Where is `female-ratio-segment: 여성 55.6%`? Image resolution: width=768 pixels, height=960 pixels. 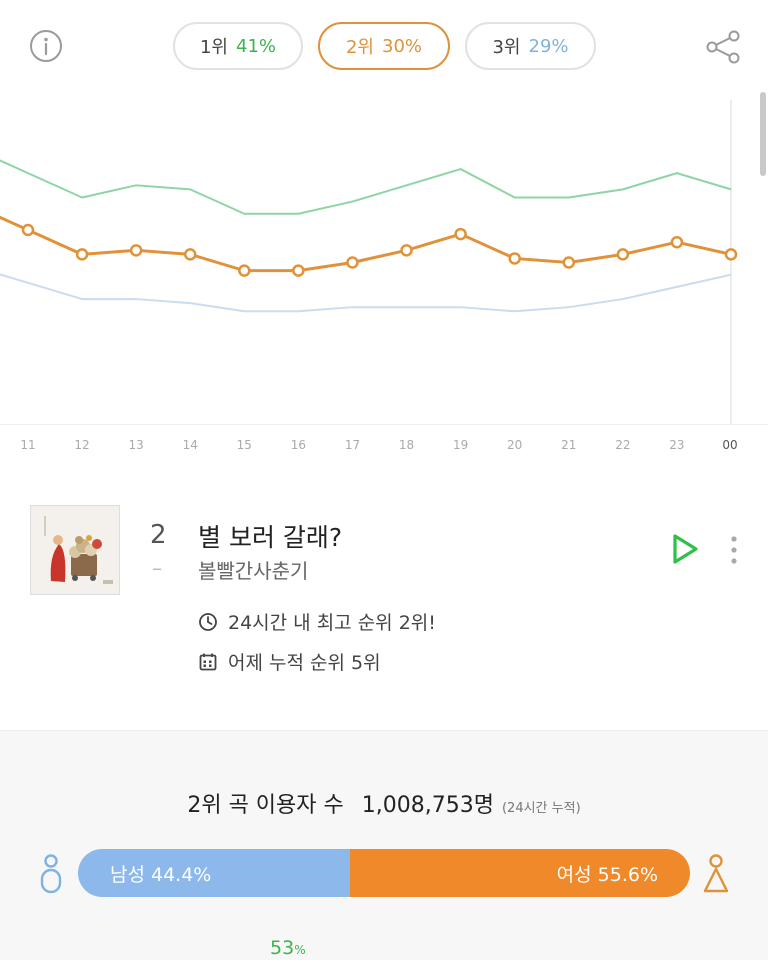
female-ratio-segment: 여성 55.6% is located at coordinates (519, 873).